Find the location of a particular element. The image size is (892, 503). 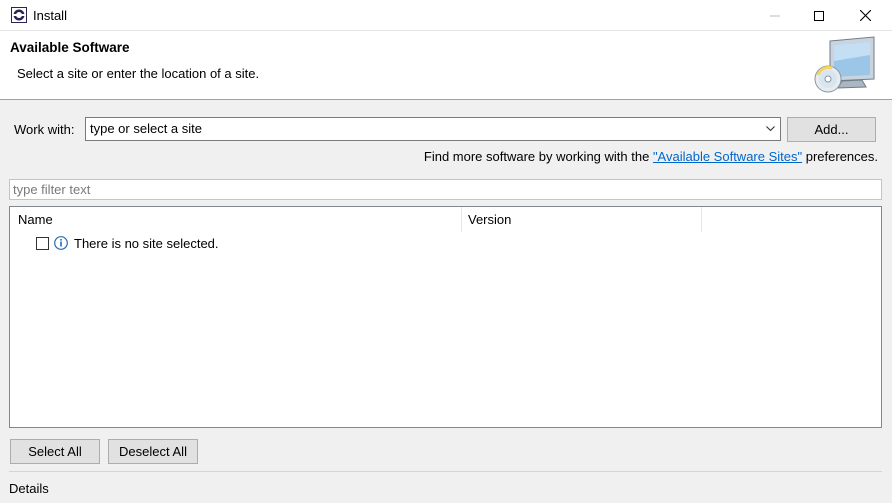

maximize-icon is located at coordinates (819, 15).